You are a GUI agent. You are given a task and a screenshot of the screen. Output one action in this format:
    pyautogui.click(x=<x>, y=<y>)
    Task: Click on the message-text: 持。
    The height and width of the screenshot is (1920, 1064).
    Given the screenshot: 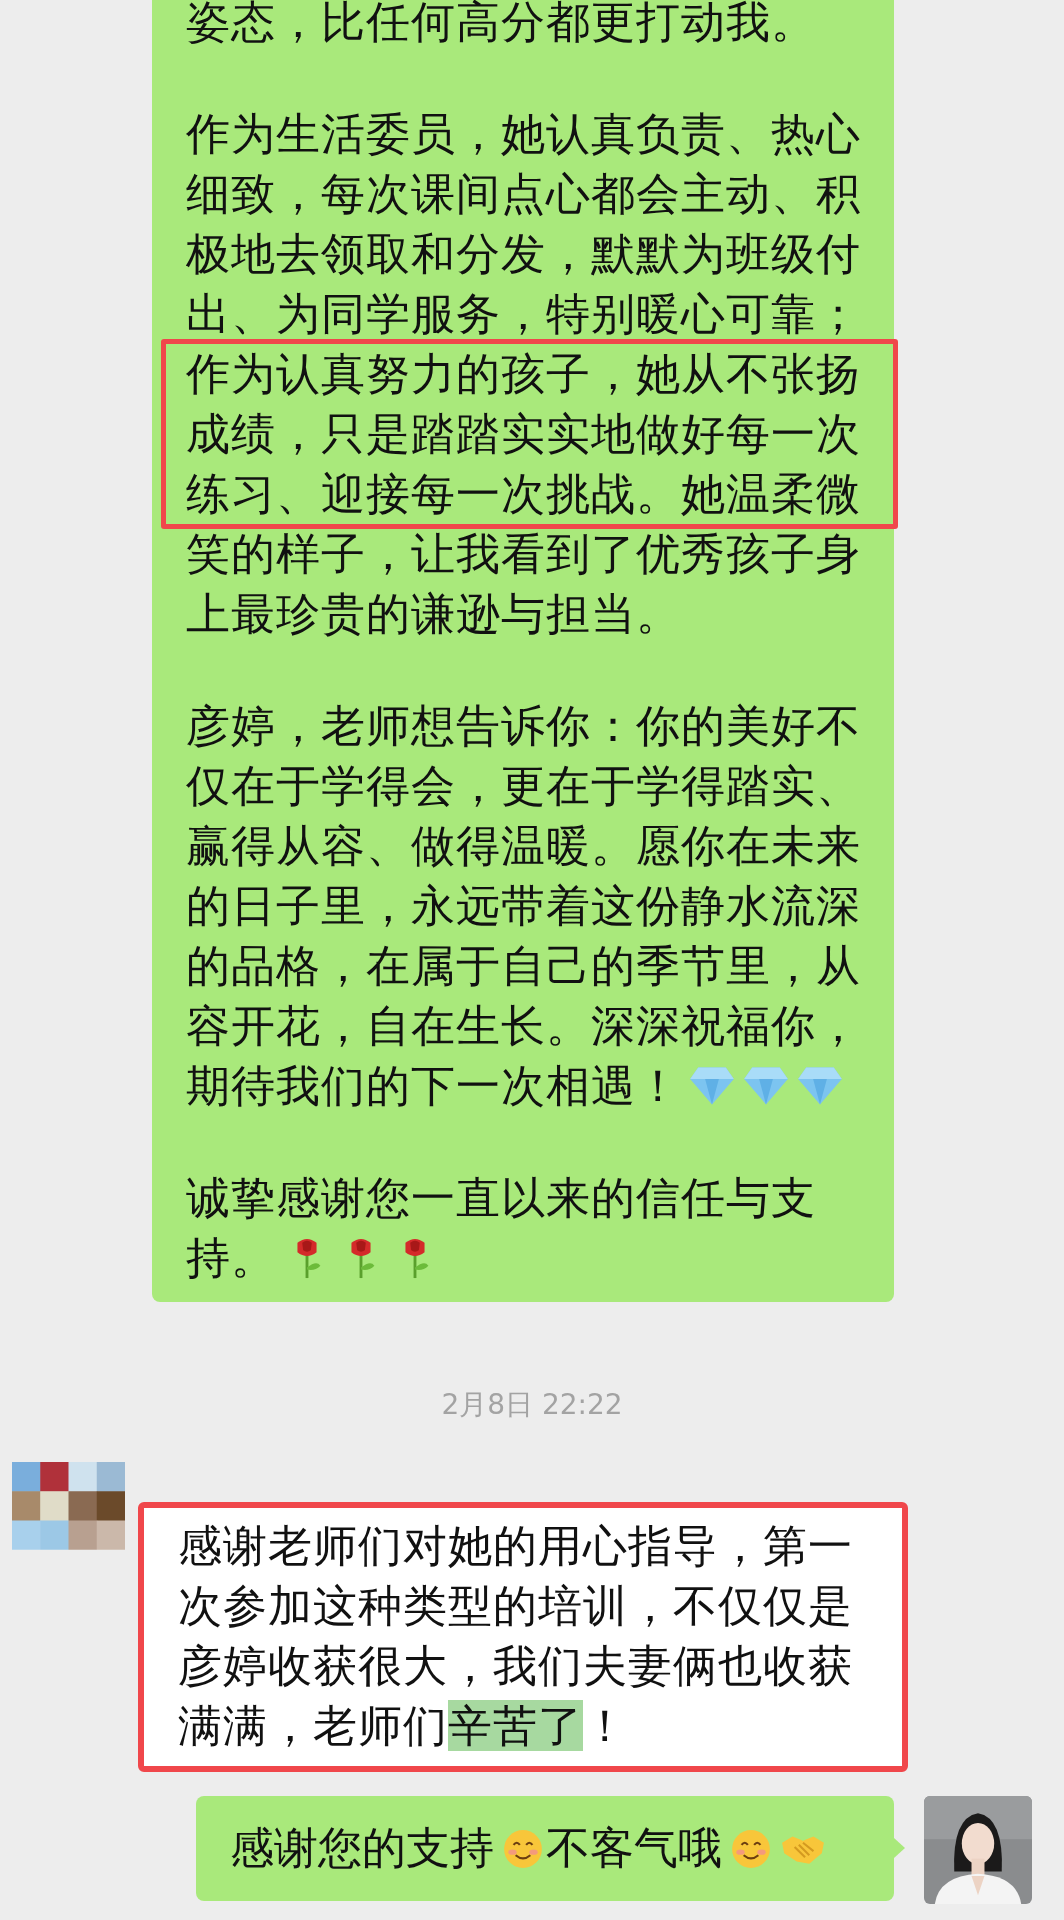 What is the action you would take?
    pyautogui.click(x=231, y=1258)
    